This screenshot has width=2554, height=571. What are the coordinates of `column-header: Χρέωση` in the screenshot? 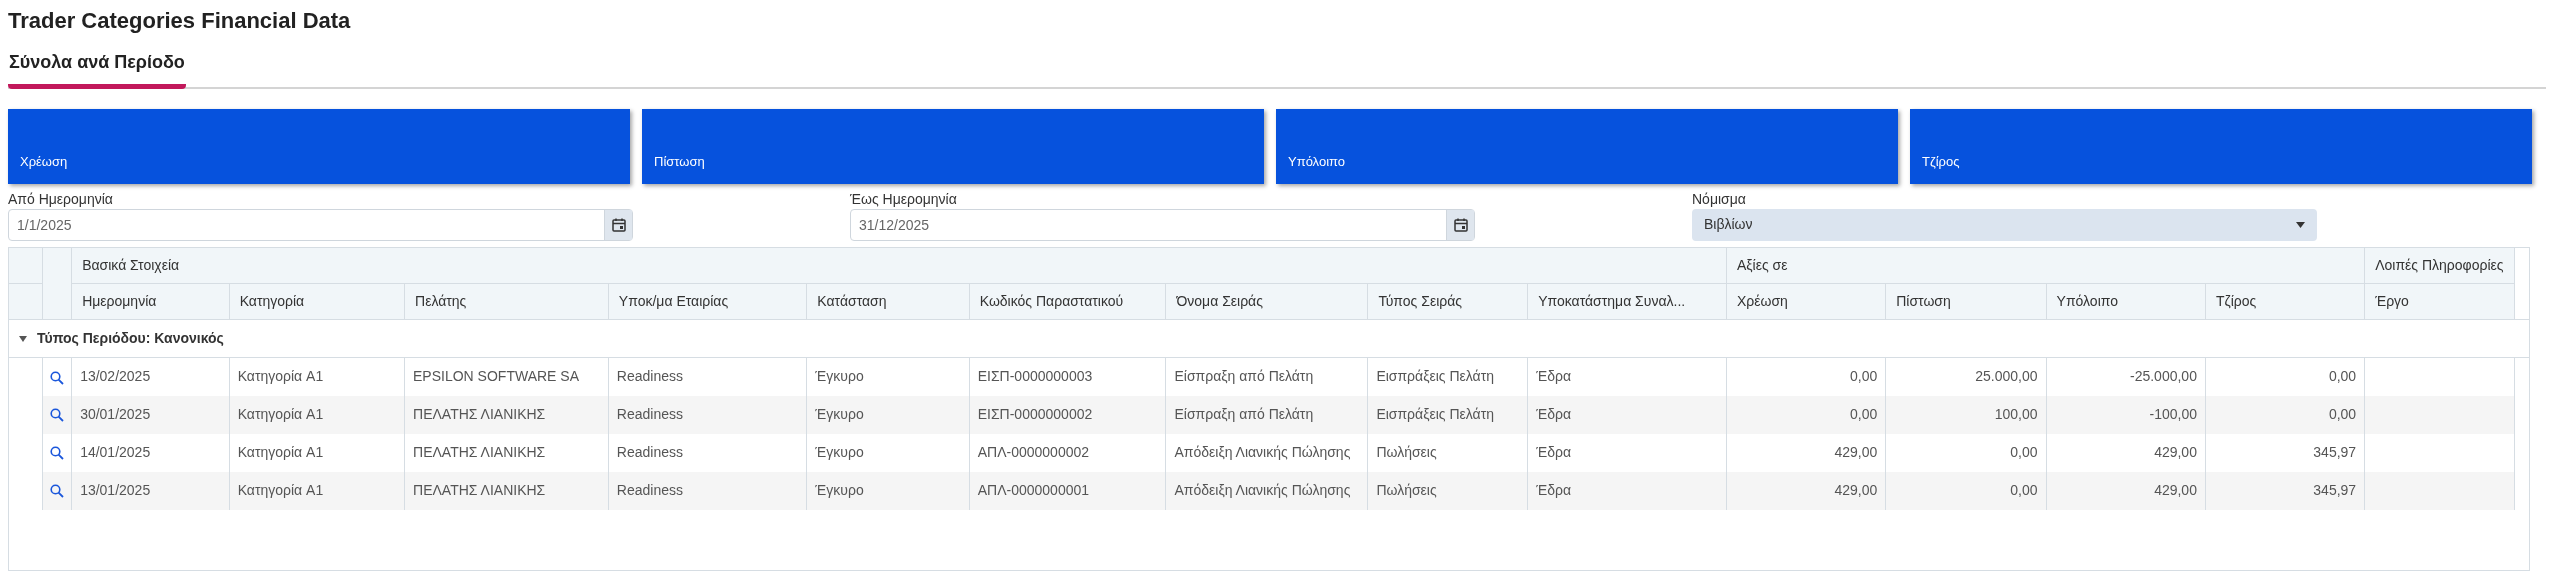 It's located at (1806, 301).